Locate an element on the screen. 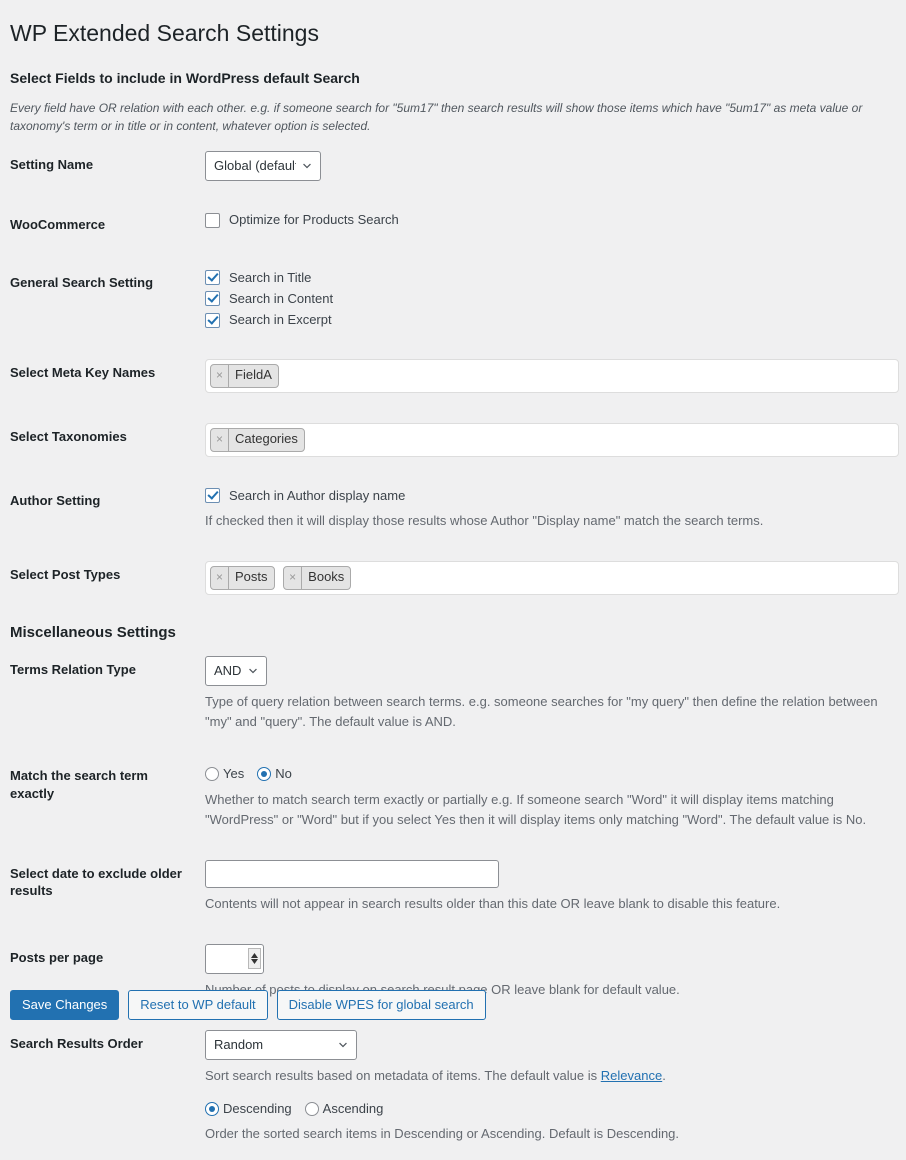 The image size is (906, 1160). post-type-chip-label: Posts is located at coordinates (251, 577).